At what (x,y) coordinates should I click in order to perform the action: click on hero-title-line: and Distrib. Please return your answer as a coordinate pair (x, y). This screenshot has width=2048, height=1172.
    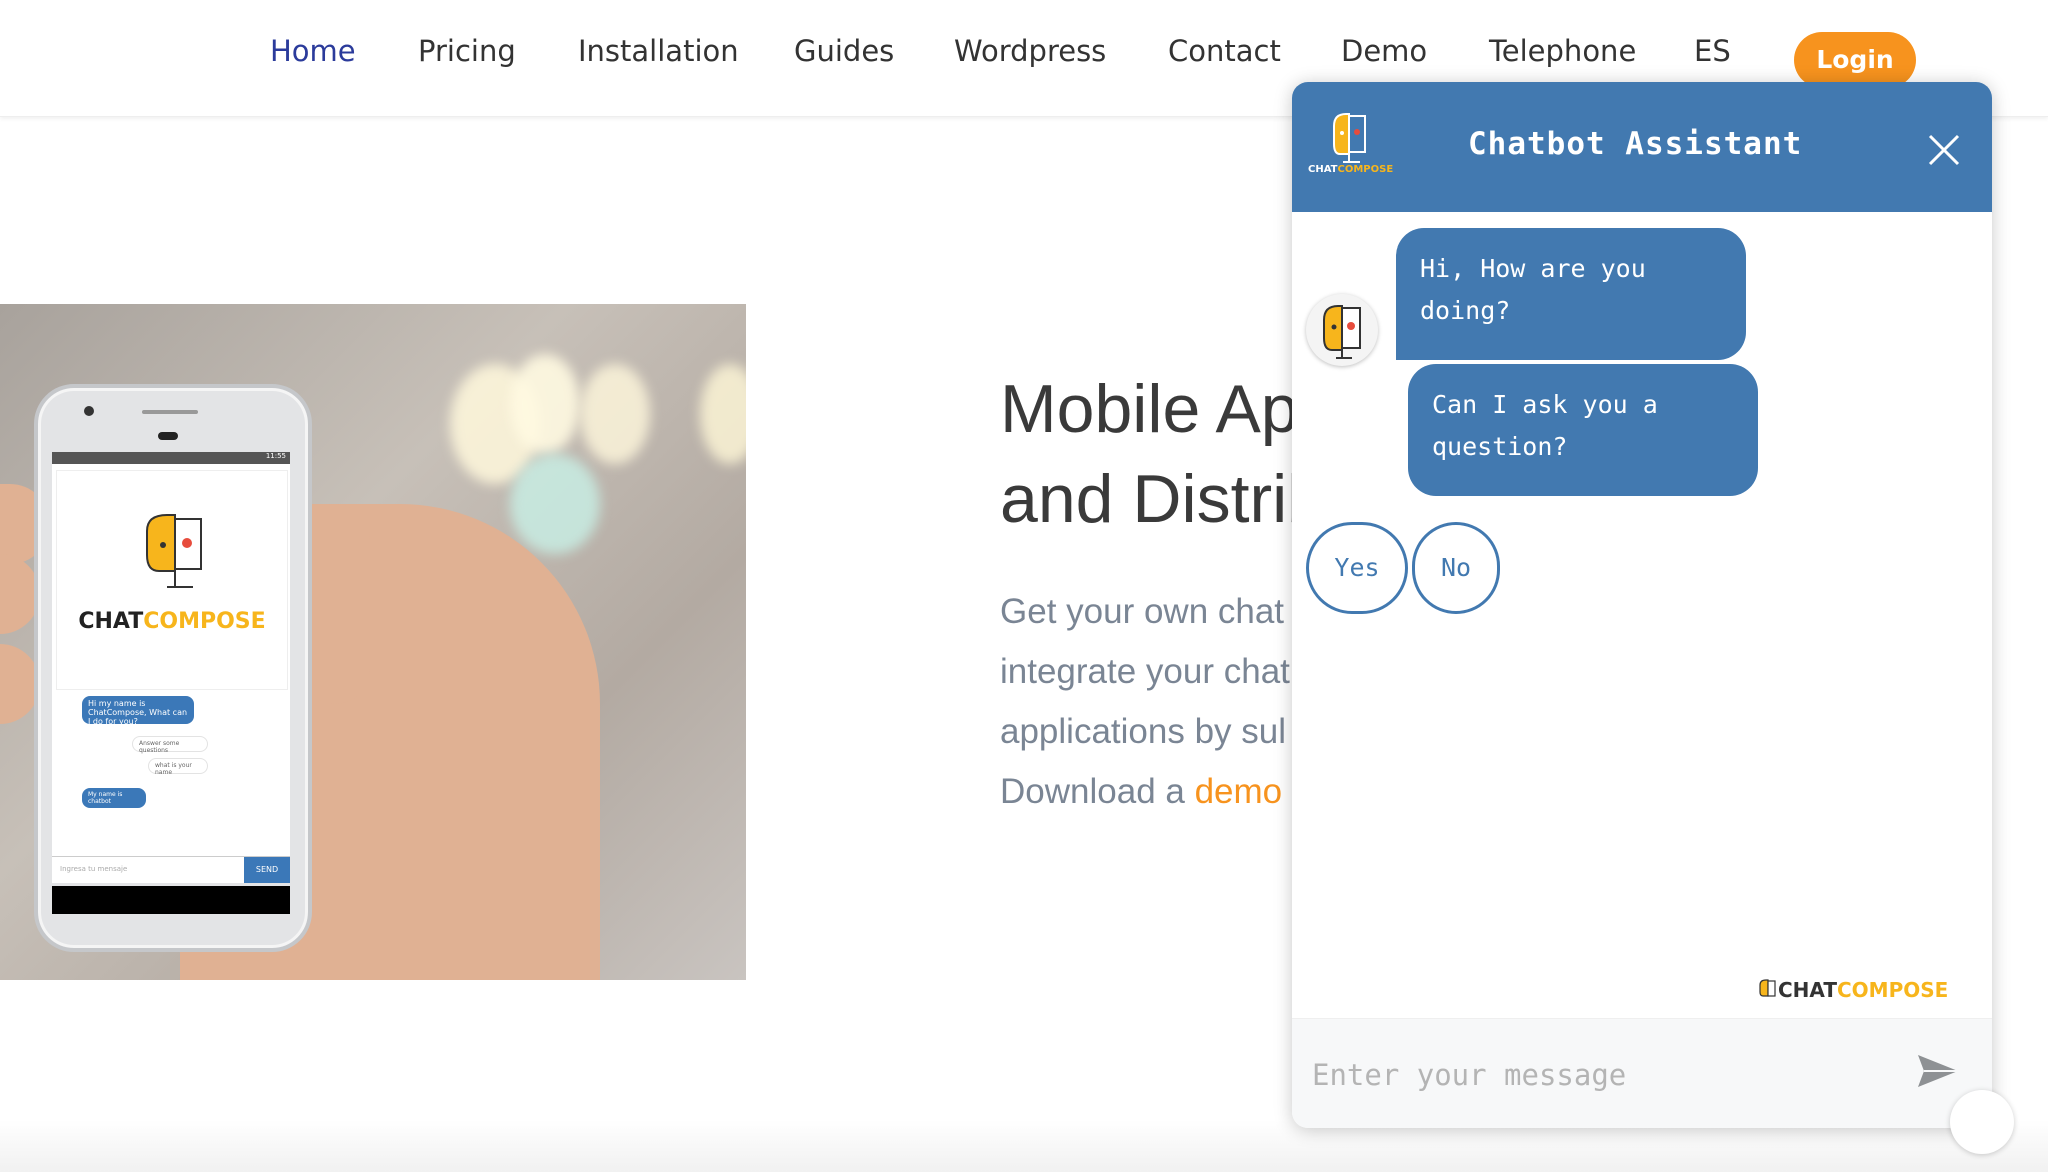
    Looking at the image, I should click on (1150, 499).